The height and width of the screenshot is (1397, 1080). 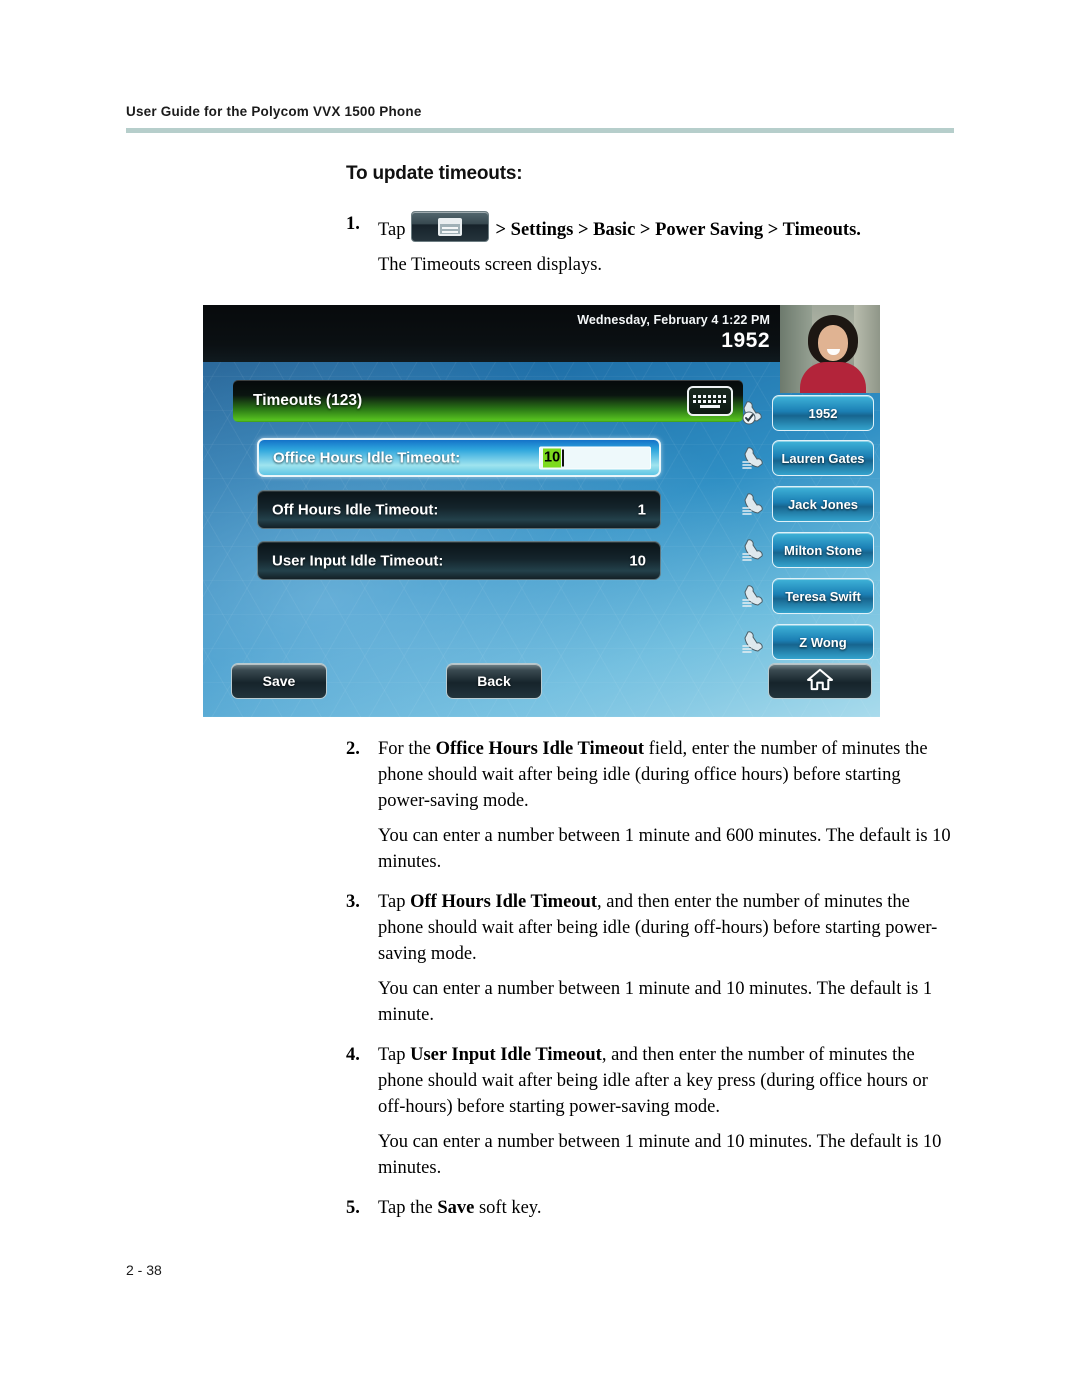 I want to click on screen-title: Timeouts (123), so click(x=308, y=400).